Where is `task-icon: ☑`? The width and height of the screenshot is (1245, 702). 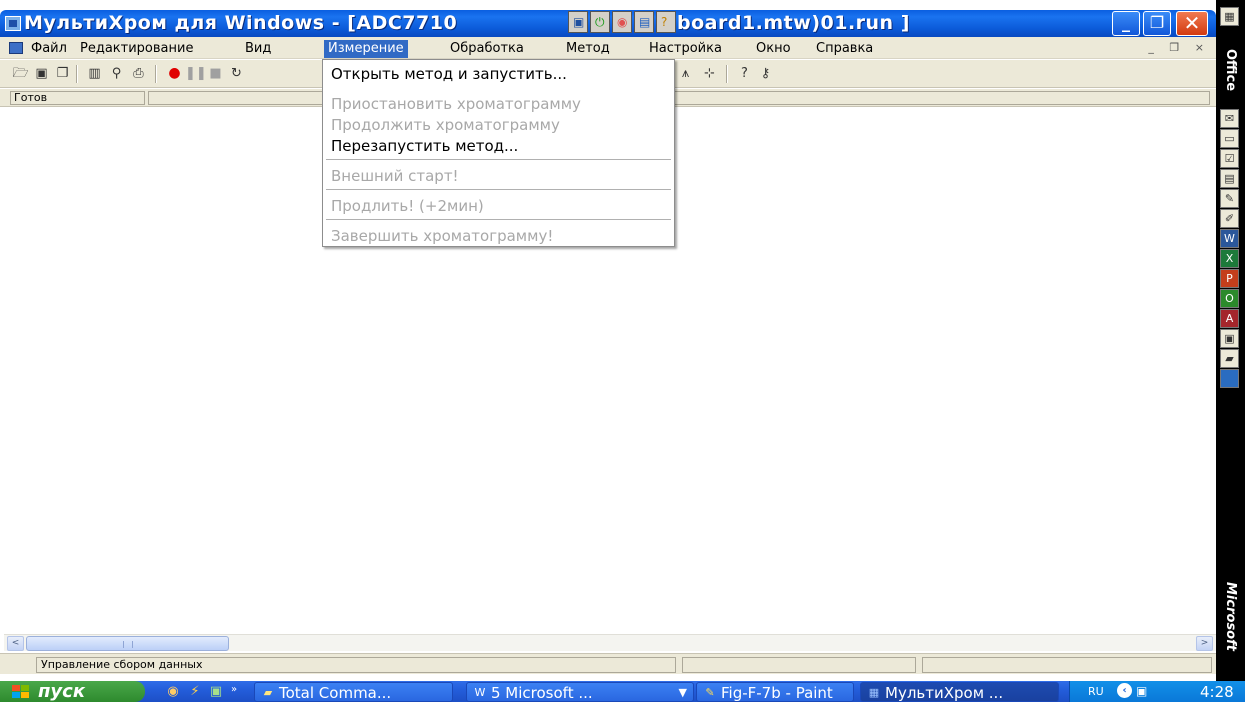
task-icon: ☑ is located at coordinates (1229, 158).